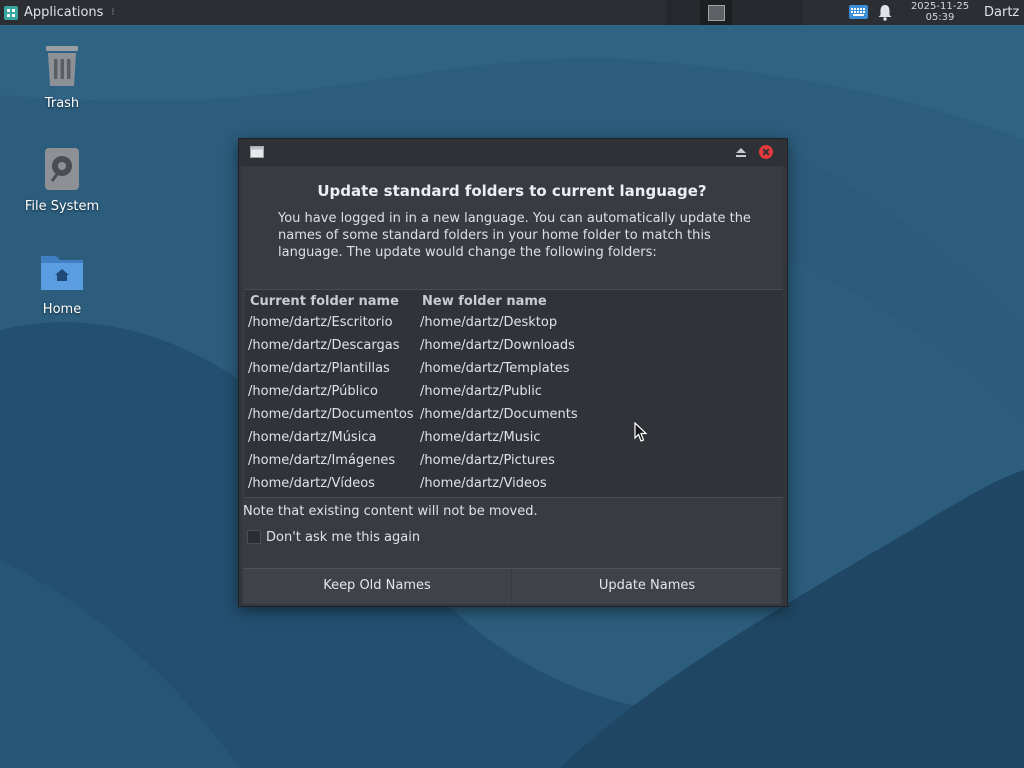 The height and width of the screenshot is (768, 1024). I want to click on dont-ask-again-checkbox, so click(254, 537).